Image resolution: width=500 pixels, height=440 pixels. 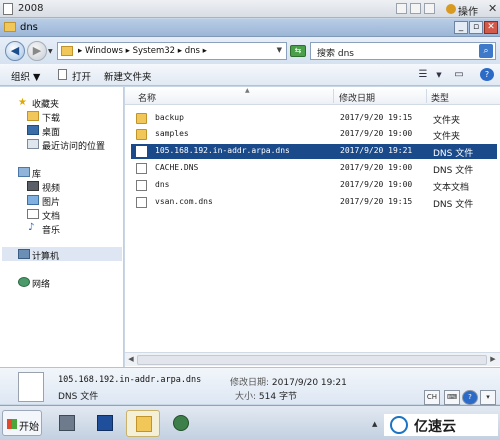 What do you see at coordinates (147, 97) in the screenshot?
I see `column-header-name: 名称` at bounding box center [147, 97].